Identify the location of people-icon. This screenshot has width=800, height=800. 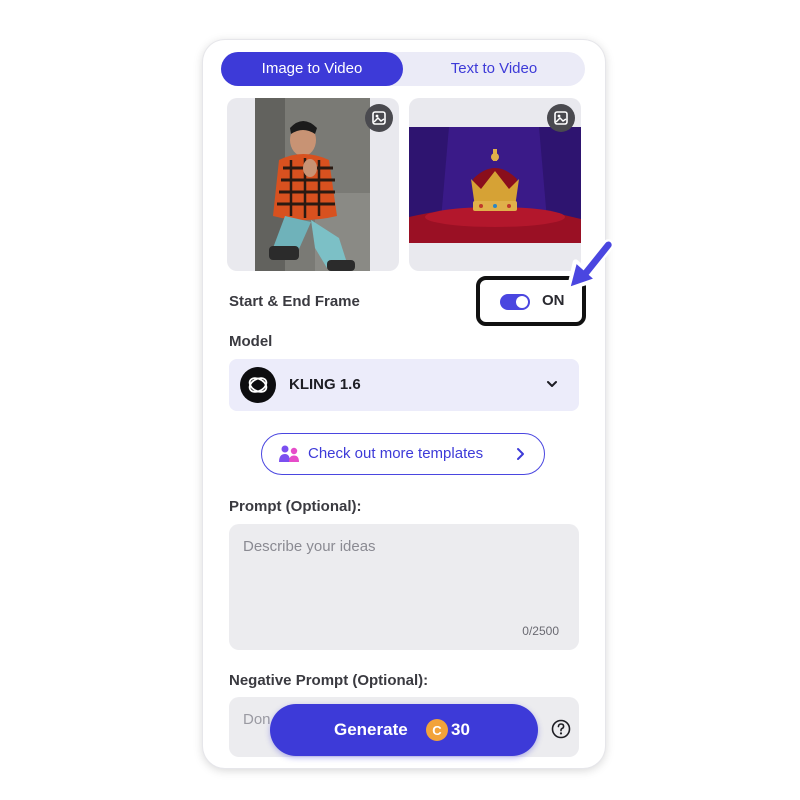
(289, 453).